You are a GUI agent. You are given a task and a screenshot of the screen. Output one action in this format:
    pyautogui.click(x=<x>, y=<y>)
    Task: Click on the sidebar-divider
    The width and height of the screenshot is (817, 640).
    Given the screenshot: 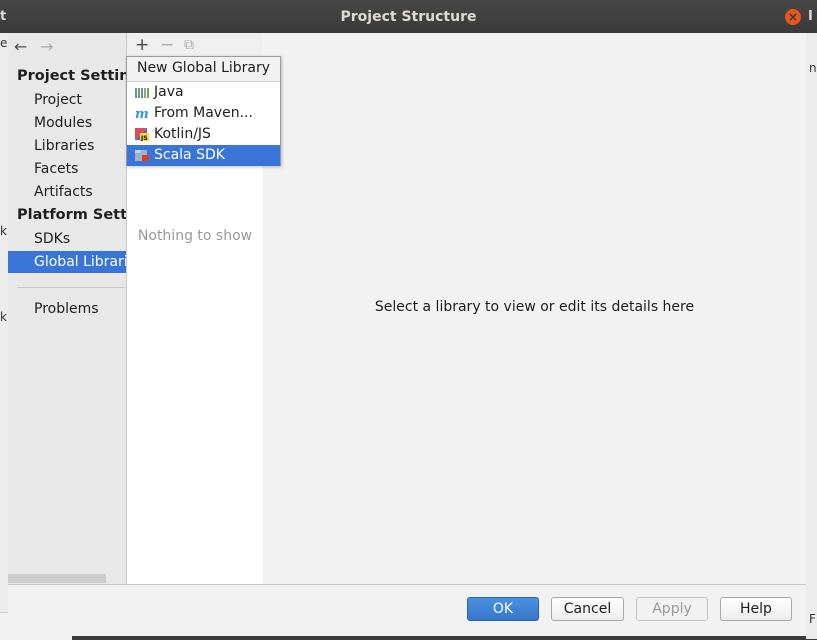 What is the action you would take?
    pyautogui.click(x=71, y=287)
    